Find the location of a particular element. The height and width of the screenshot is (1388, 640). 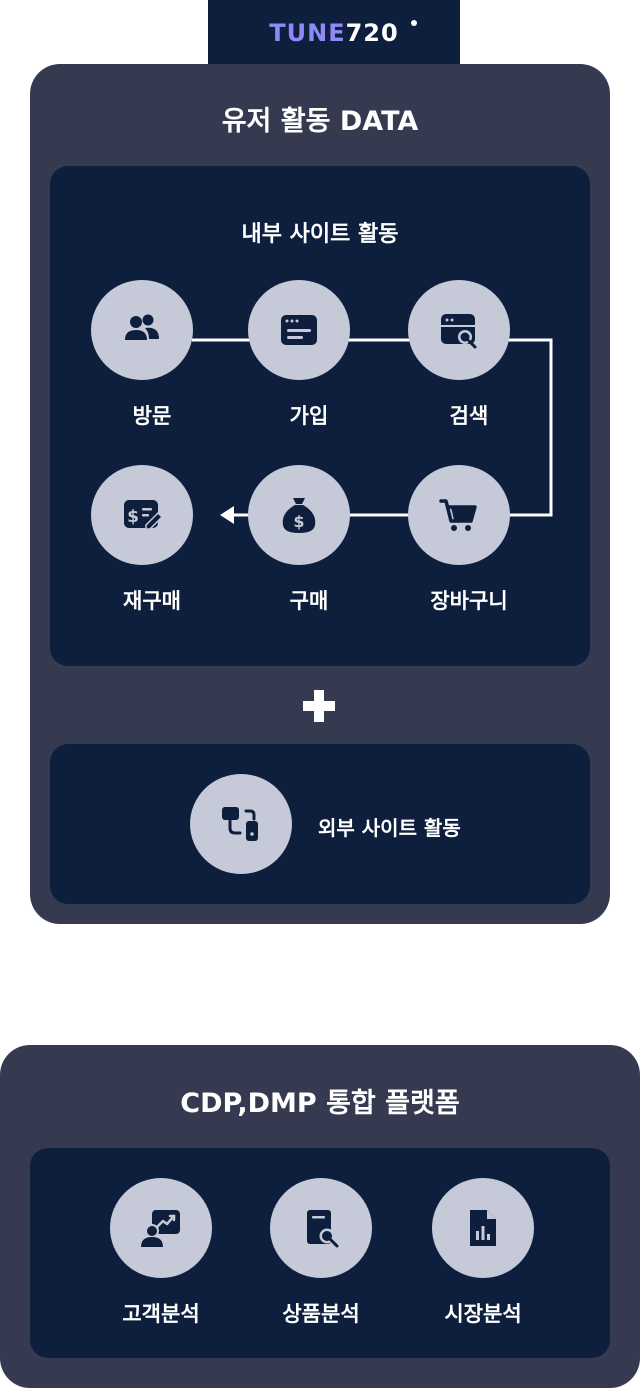

step-purchase-node: $ is located at coordinates (299, 515).